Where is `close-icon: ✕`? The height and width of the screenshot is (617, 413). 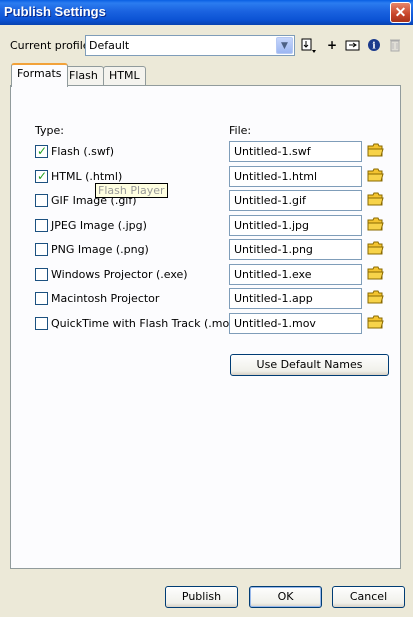 close-icon: ✕ is located at coordinates (400, 12).